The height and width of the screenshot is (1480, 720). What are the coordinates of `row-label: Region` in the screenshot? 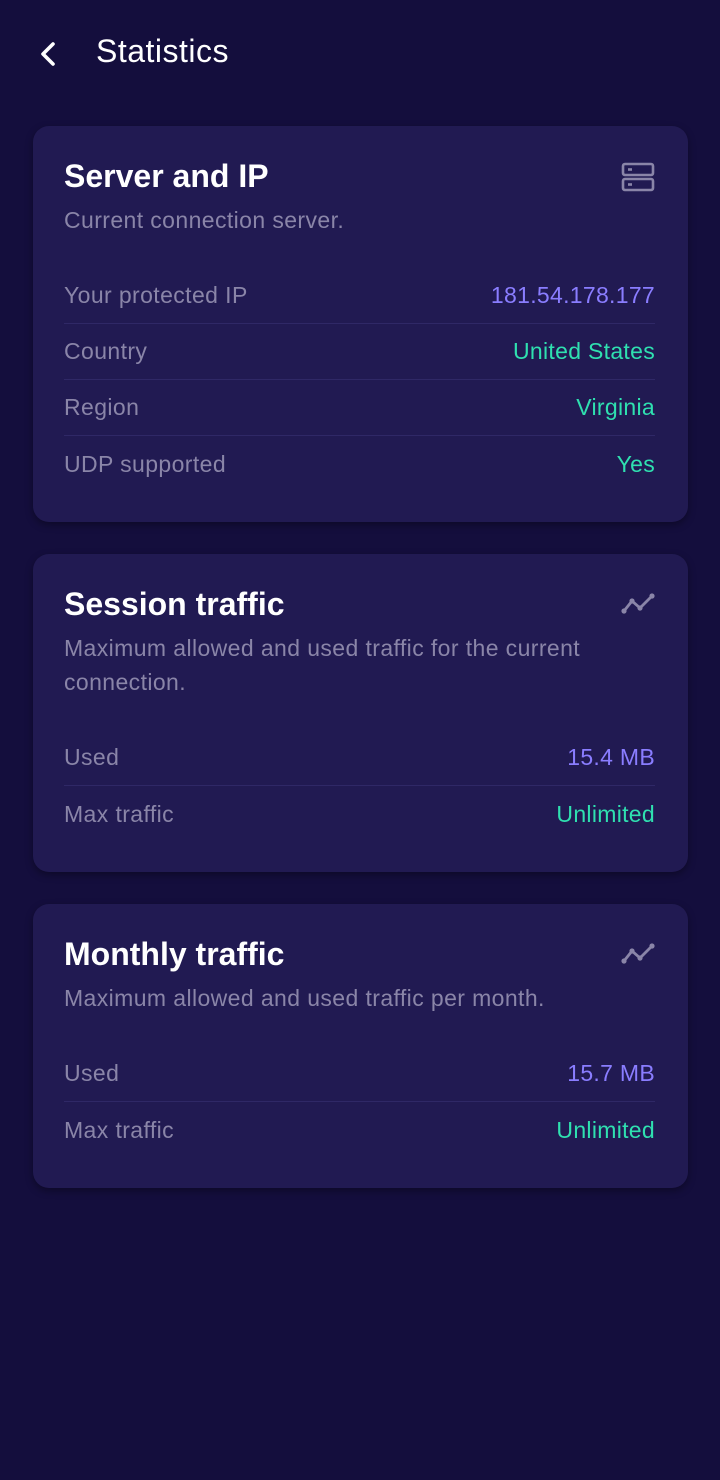 It's located at (102, 407).